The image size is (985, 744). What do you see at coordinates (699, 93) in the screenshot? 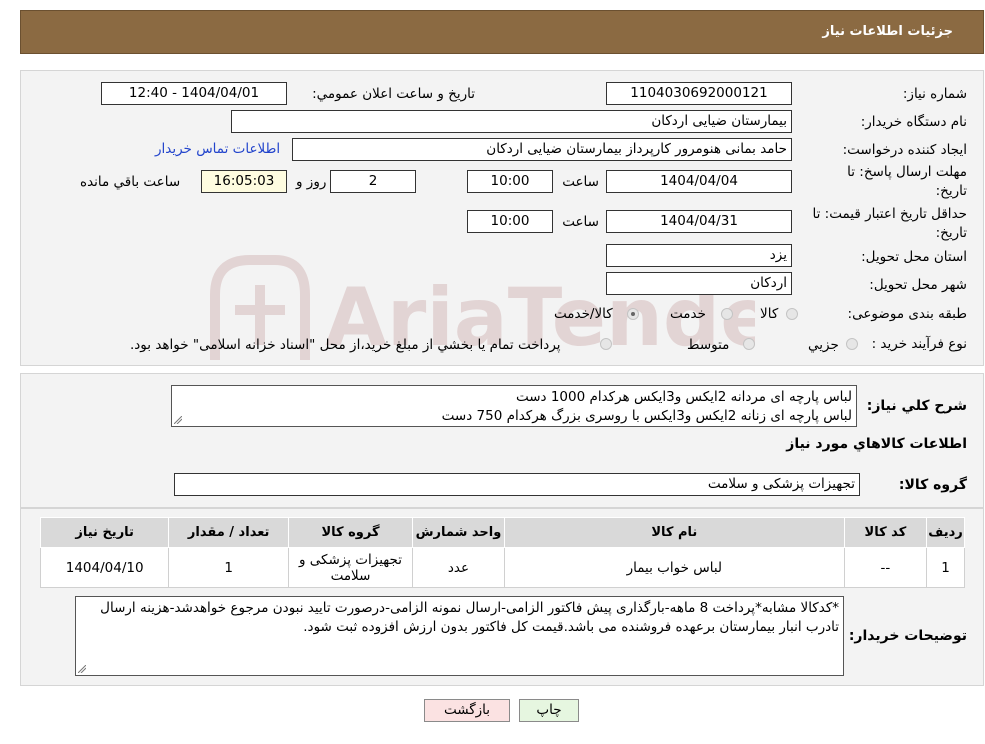
I see `need-number-field: 1104030692000121` at bounding box center [699, 93].